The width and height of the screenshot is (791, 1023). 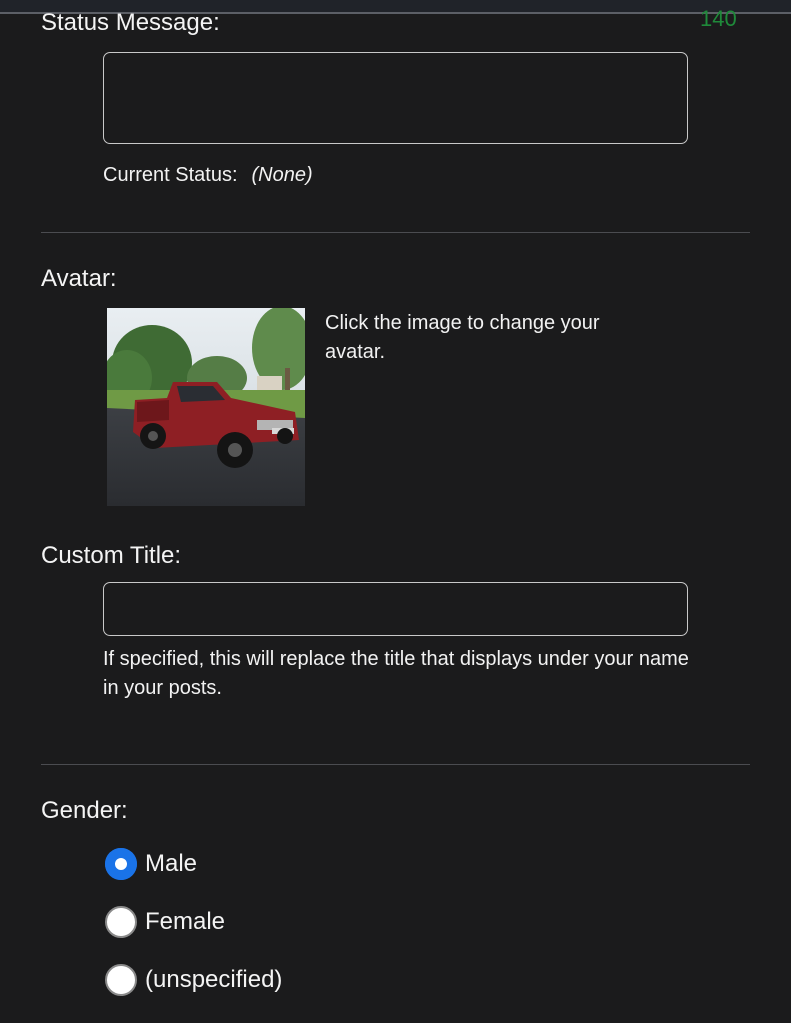 What do you see at coordinates (84, 810) in the screenshot?
I see `gender-label: Gender:` at bounding box center [84, 810].